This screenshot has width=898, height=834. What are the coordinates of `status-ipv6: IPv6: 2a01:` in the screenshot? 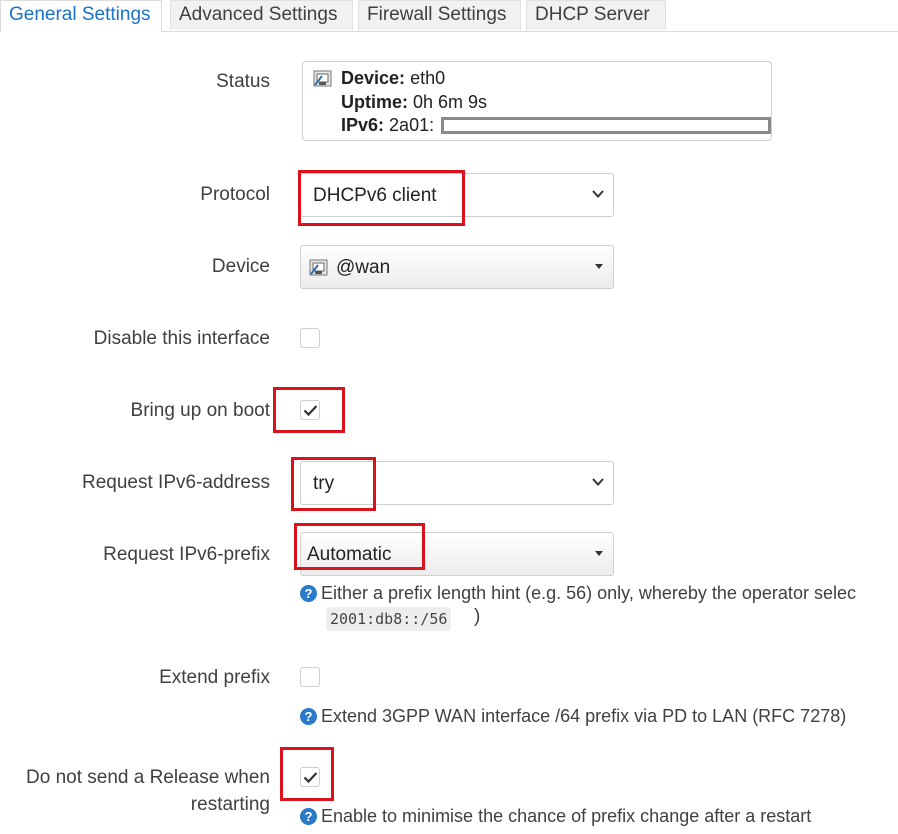 It's located at (388, 125).